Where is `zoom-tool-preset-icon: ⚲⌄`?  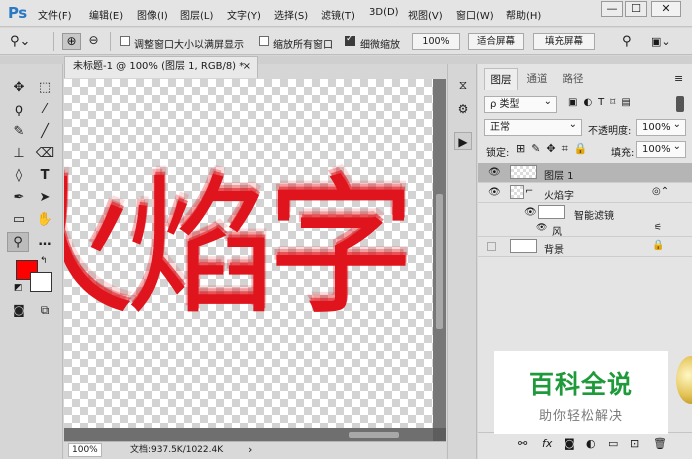
zoom-tool-preset-icon: ⚲⌄ is located at coordinates (25, 41).